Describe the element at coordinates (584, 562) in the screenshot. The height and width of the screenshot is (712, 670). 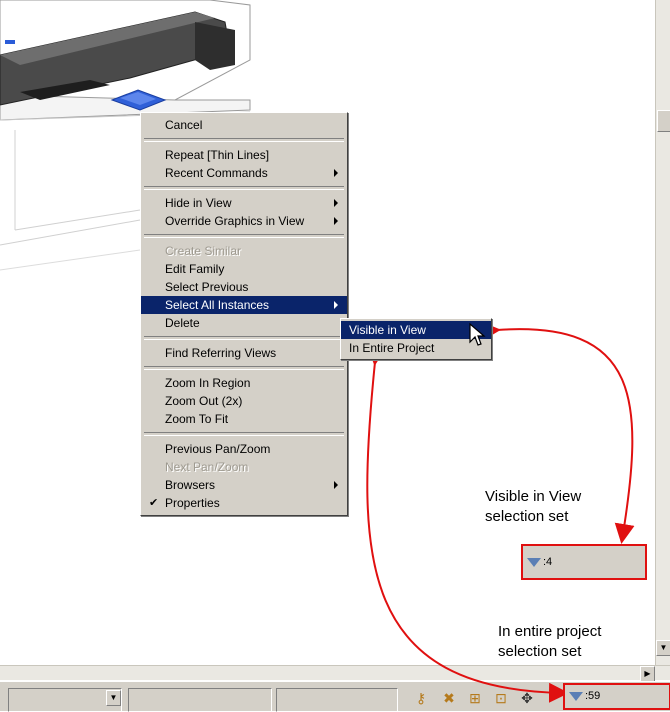
I see `selection-count-visible-in-view: :4` at that location.